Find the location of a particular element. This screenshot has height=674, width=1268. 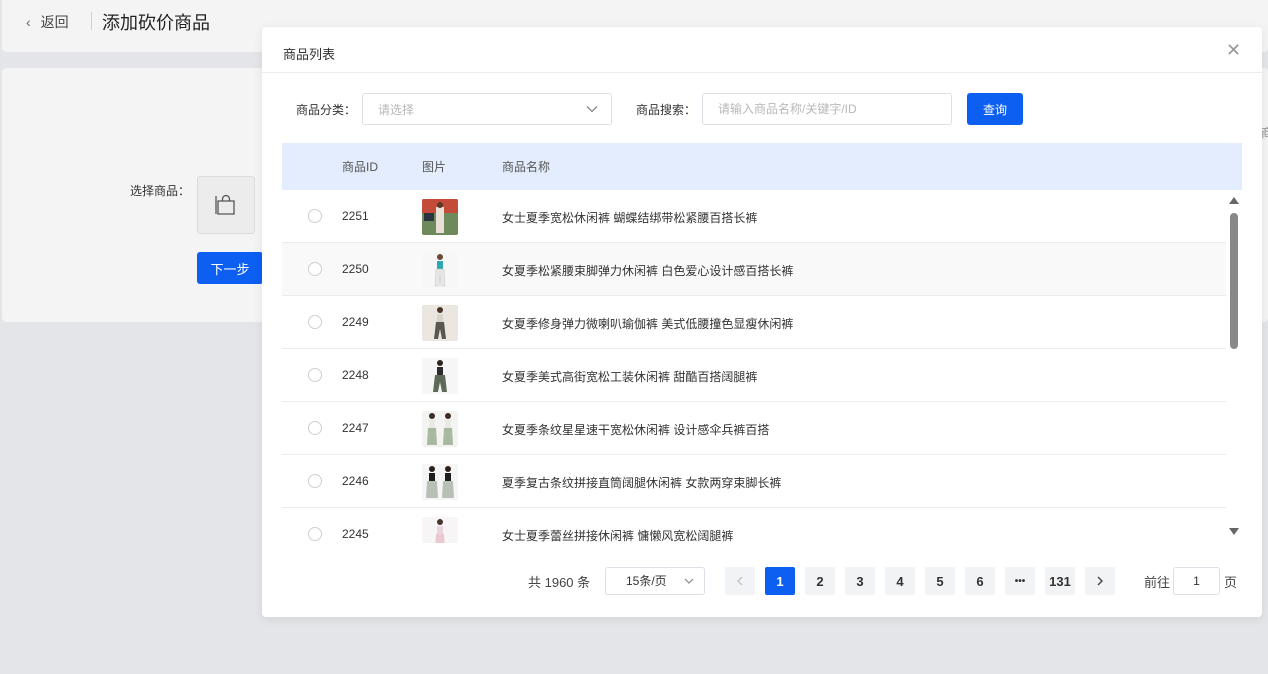

row-name: 女夏季修身弹力微喇叭瑜伽裤 美式低腰撞色显瘦休闲裤 is located at coordinates (648, 324).